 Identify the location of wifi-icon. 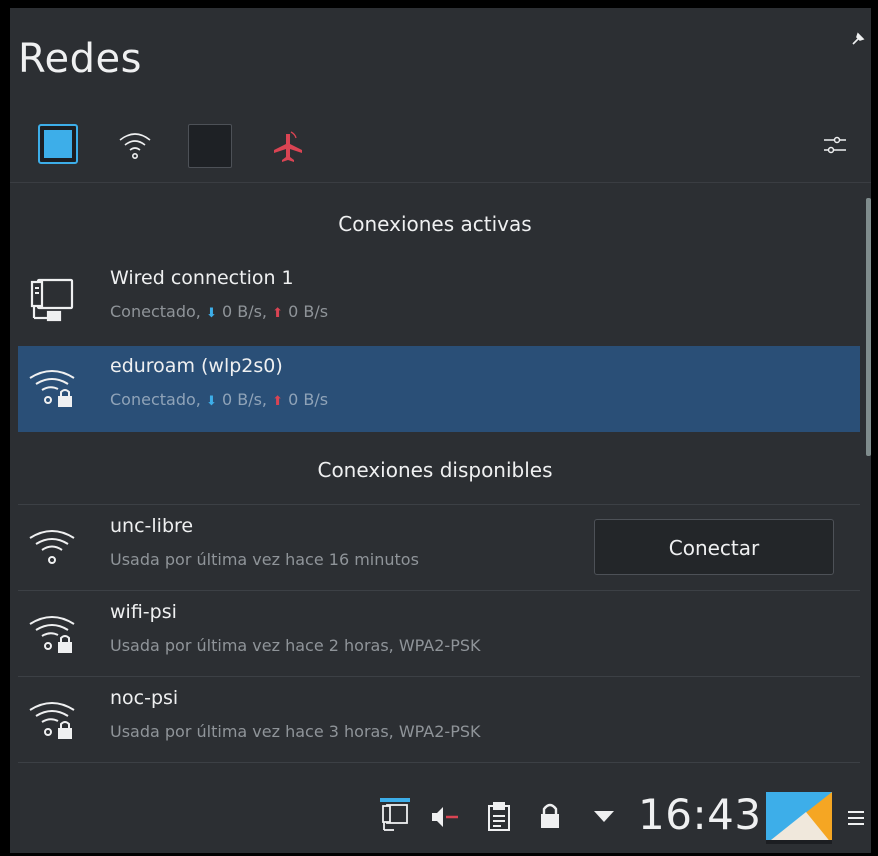
(135, 146).